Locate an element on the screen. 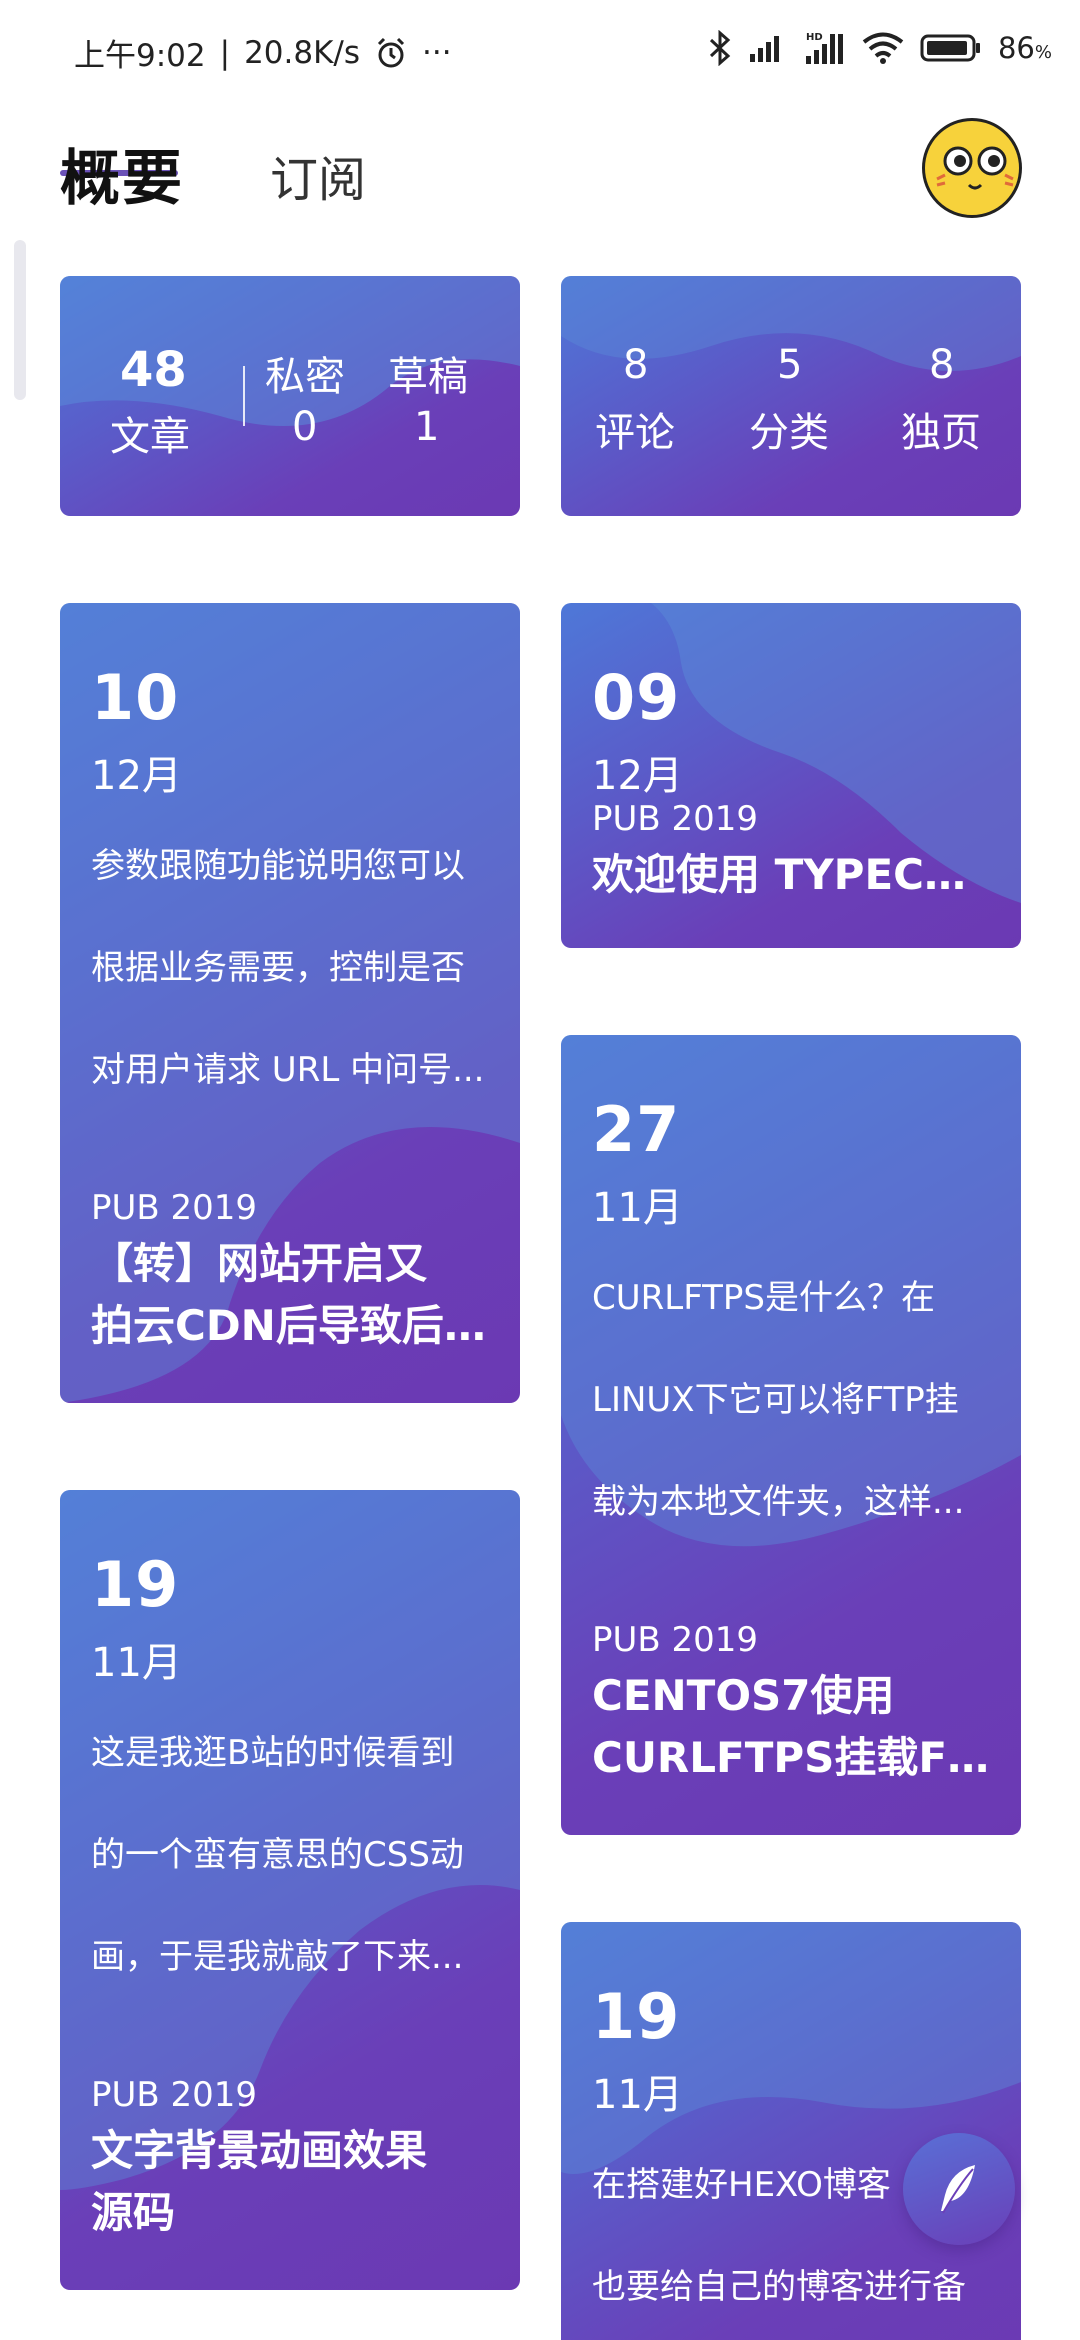 The height and width of the screenshot is (2340, 1080). post-title: 文字背景动画效果 源码 is located at coordinates (259, 2181).